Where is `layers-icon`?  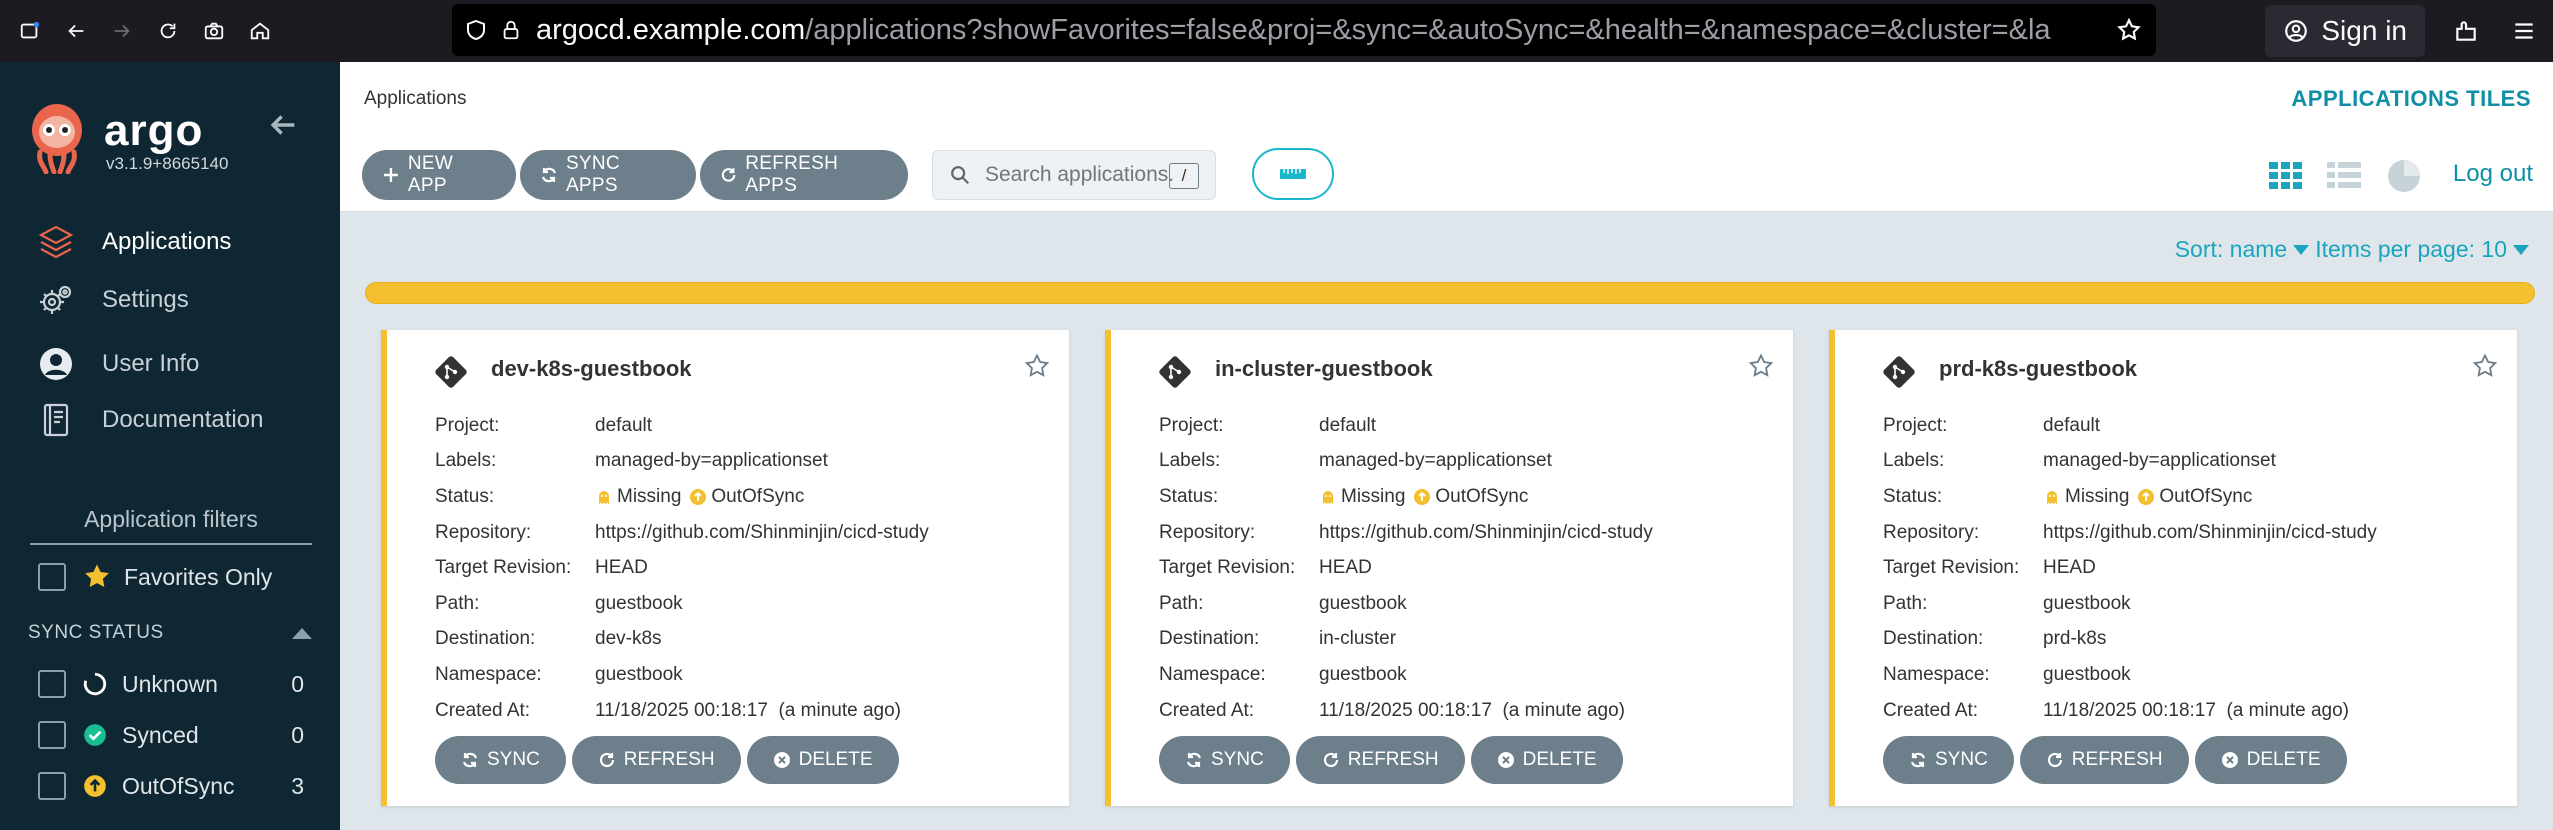 layers-icon is located at coordinates (56, 242).